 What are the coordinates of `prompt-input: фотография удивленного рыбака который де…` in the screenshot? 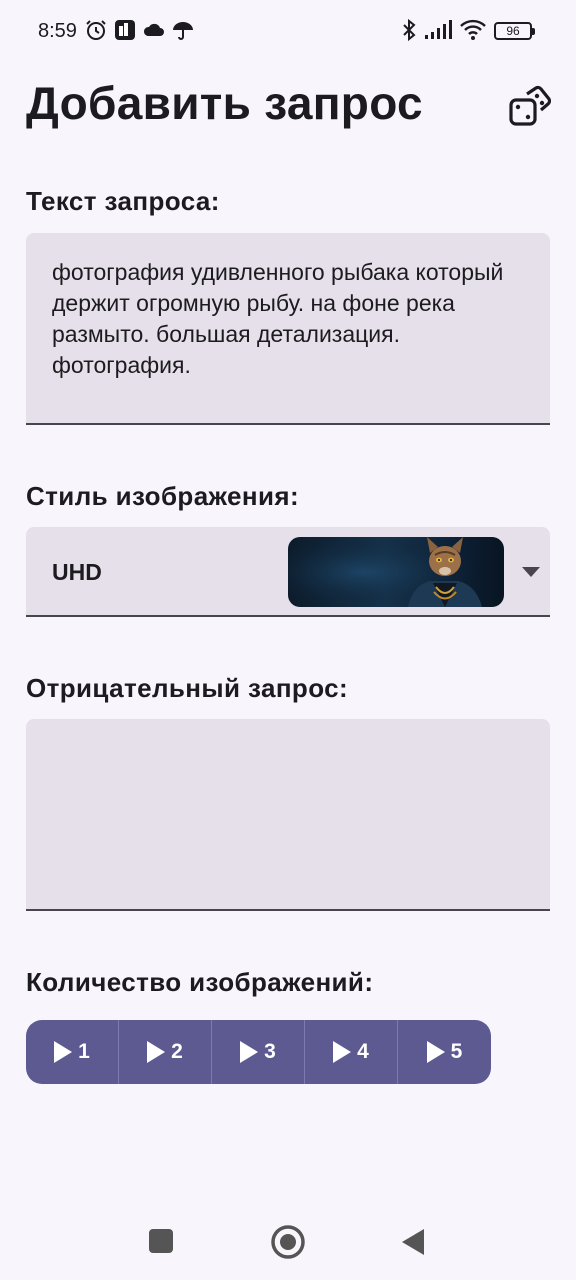 It's located at (288, 329).